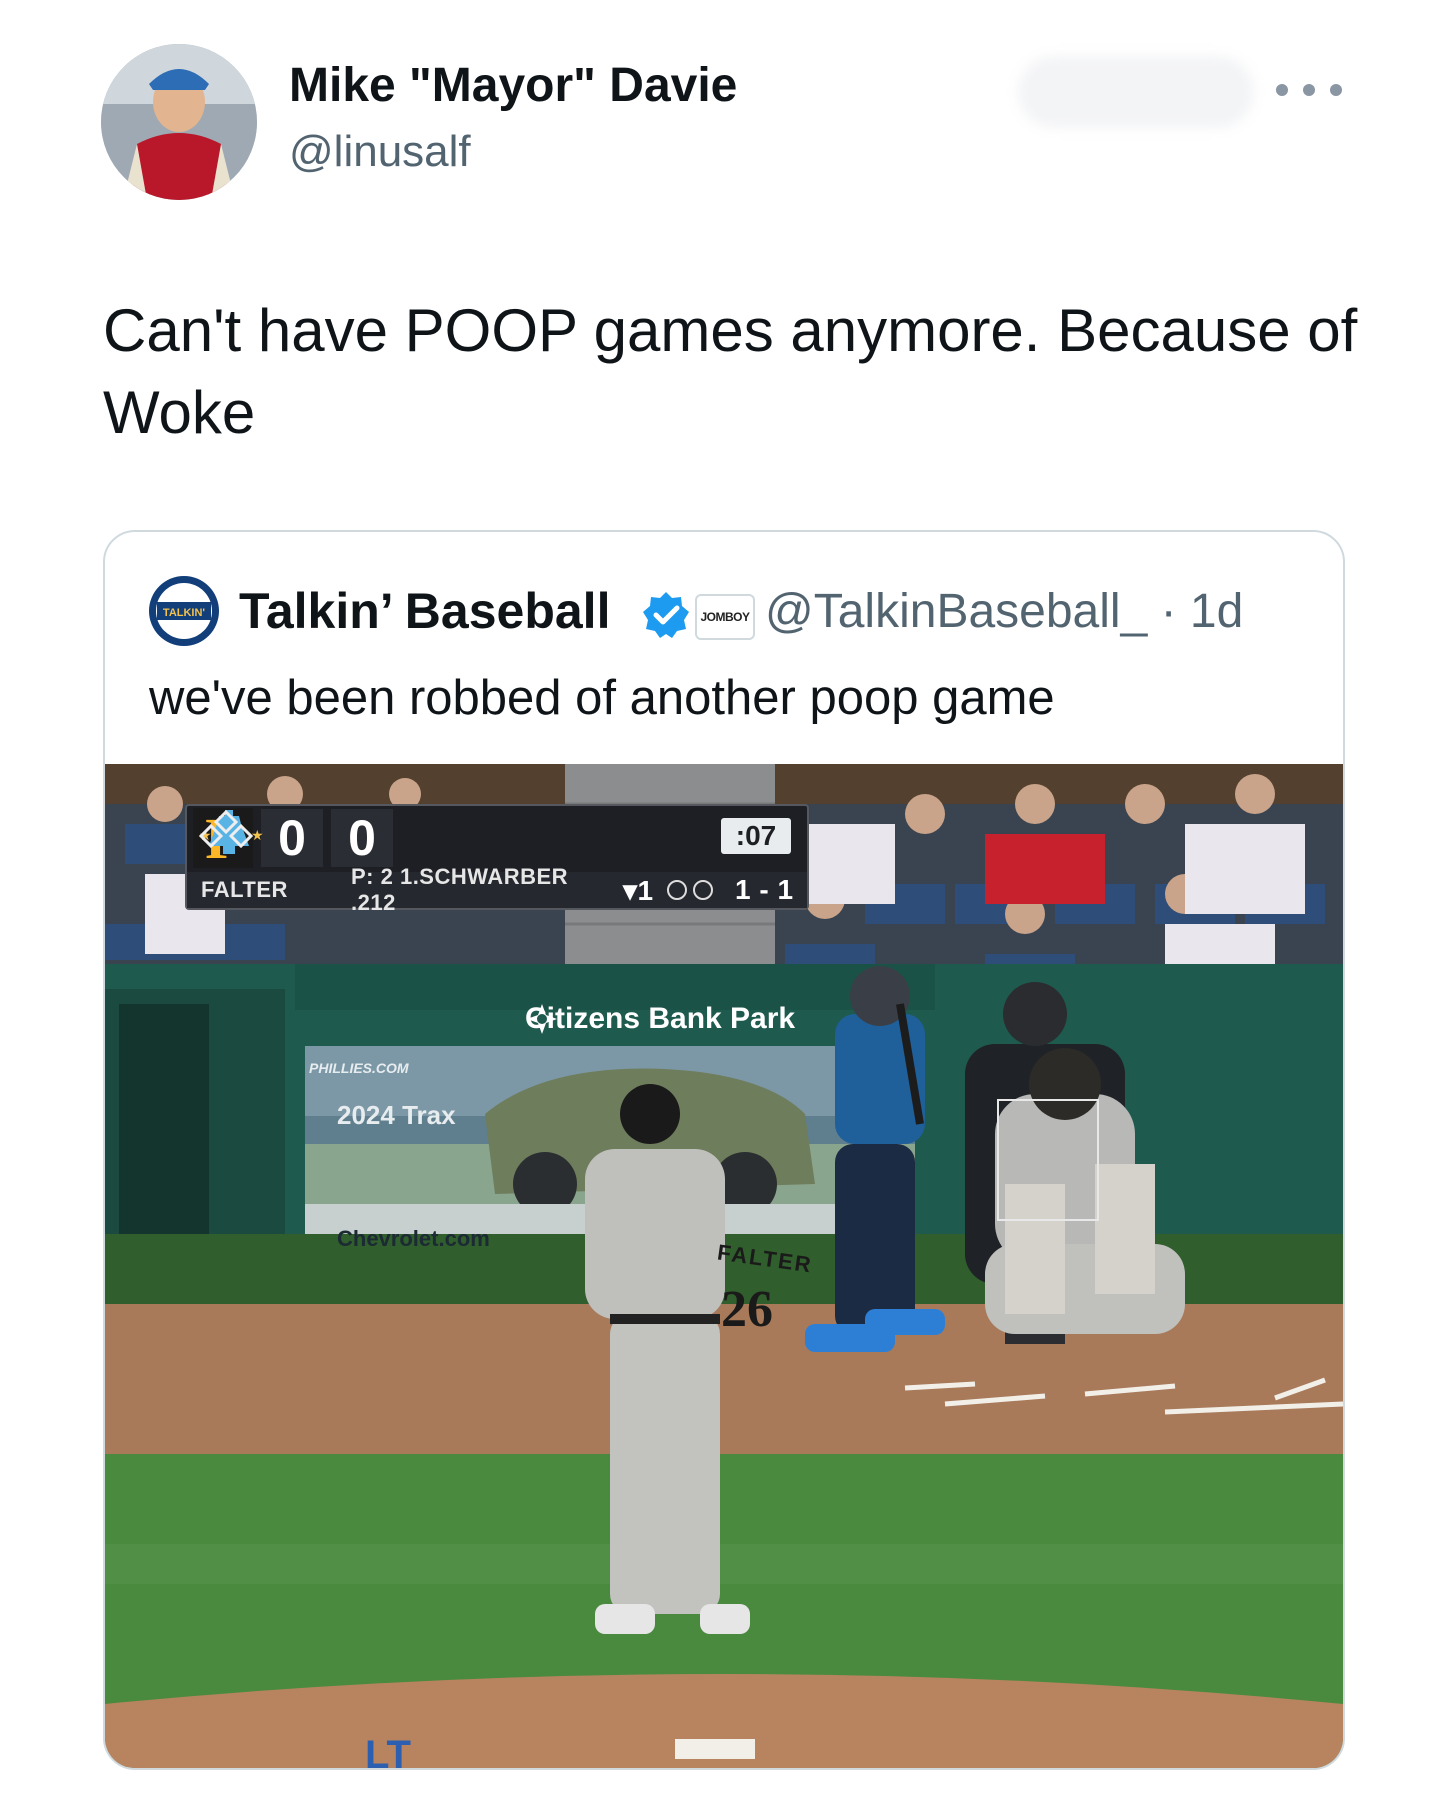 Image resolution: width=1440 pixels, height=1800 pixels. I want to click on home-score: 0, so click(362, 838).